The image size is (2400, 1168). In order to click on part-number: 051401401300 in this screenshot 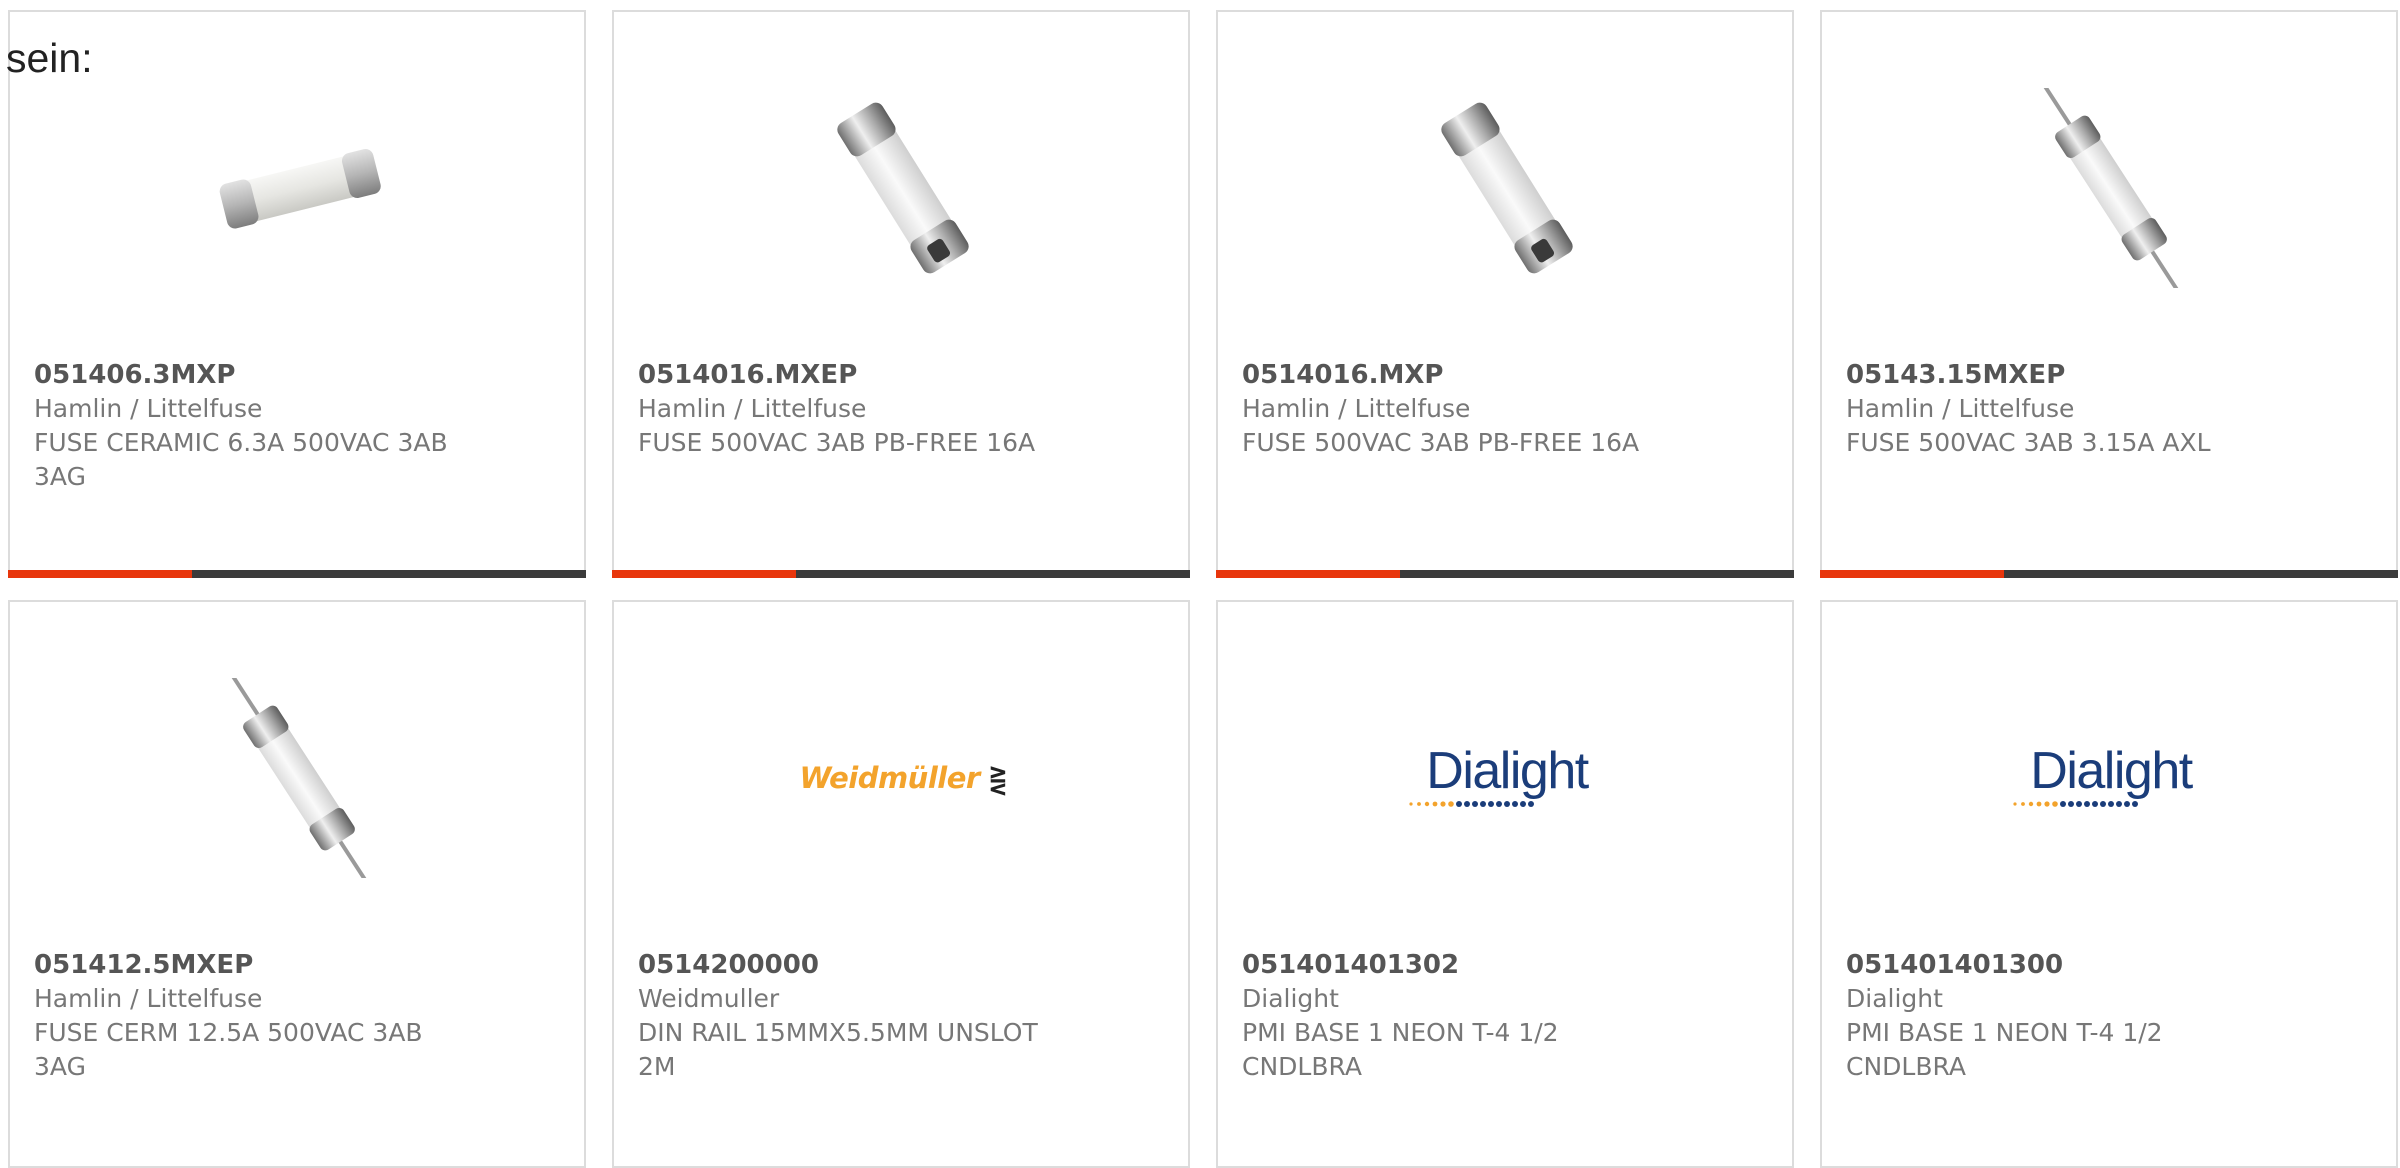, I will do `click(2076, 965)`.